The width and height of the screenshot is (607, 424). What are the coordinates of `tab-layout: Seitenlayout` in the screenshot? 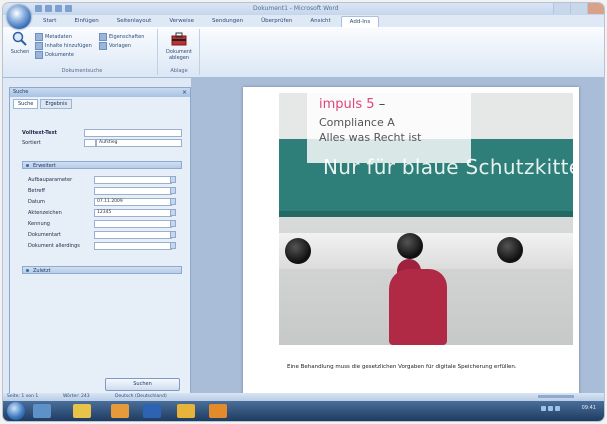 It's located at (134, 21).